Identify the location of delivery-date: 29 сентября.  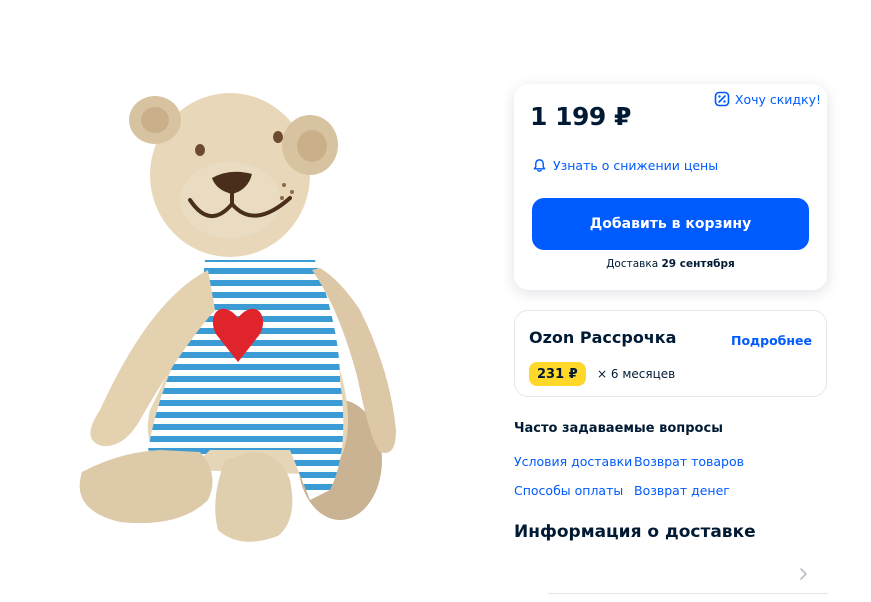
(698, 264).